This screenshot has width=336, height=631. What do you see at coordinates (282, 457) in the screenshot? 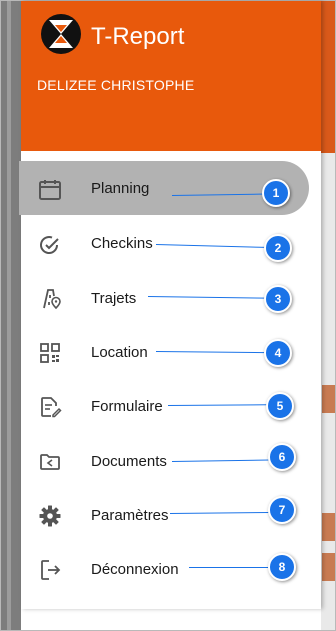
I see `callout-badge-6: 6` at bounding box center [282, 457].